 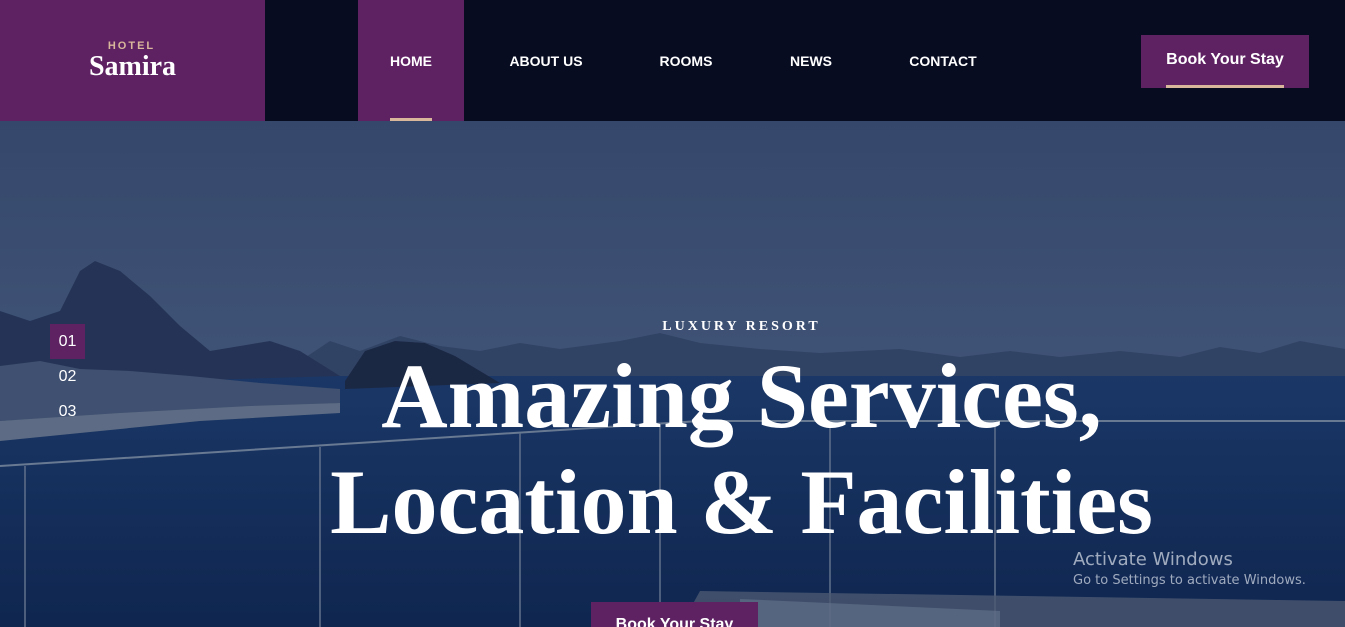 I want to click on nav-home: HOME, so click(x=411, y=60).